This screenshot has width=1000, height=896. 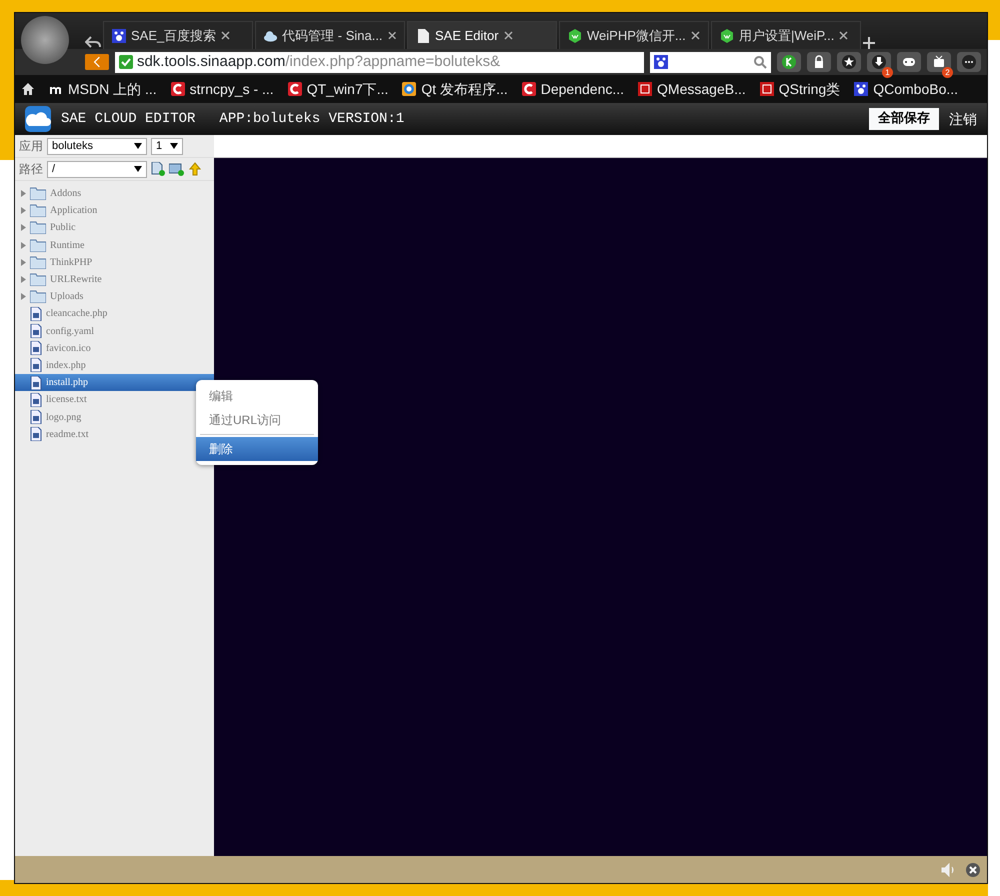 What do you see at coordinates (311, 119) in the screenshot?
I see `app-version-info: APP:boluteks VERSION:1` at bounding box center [311, 119].